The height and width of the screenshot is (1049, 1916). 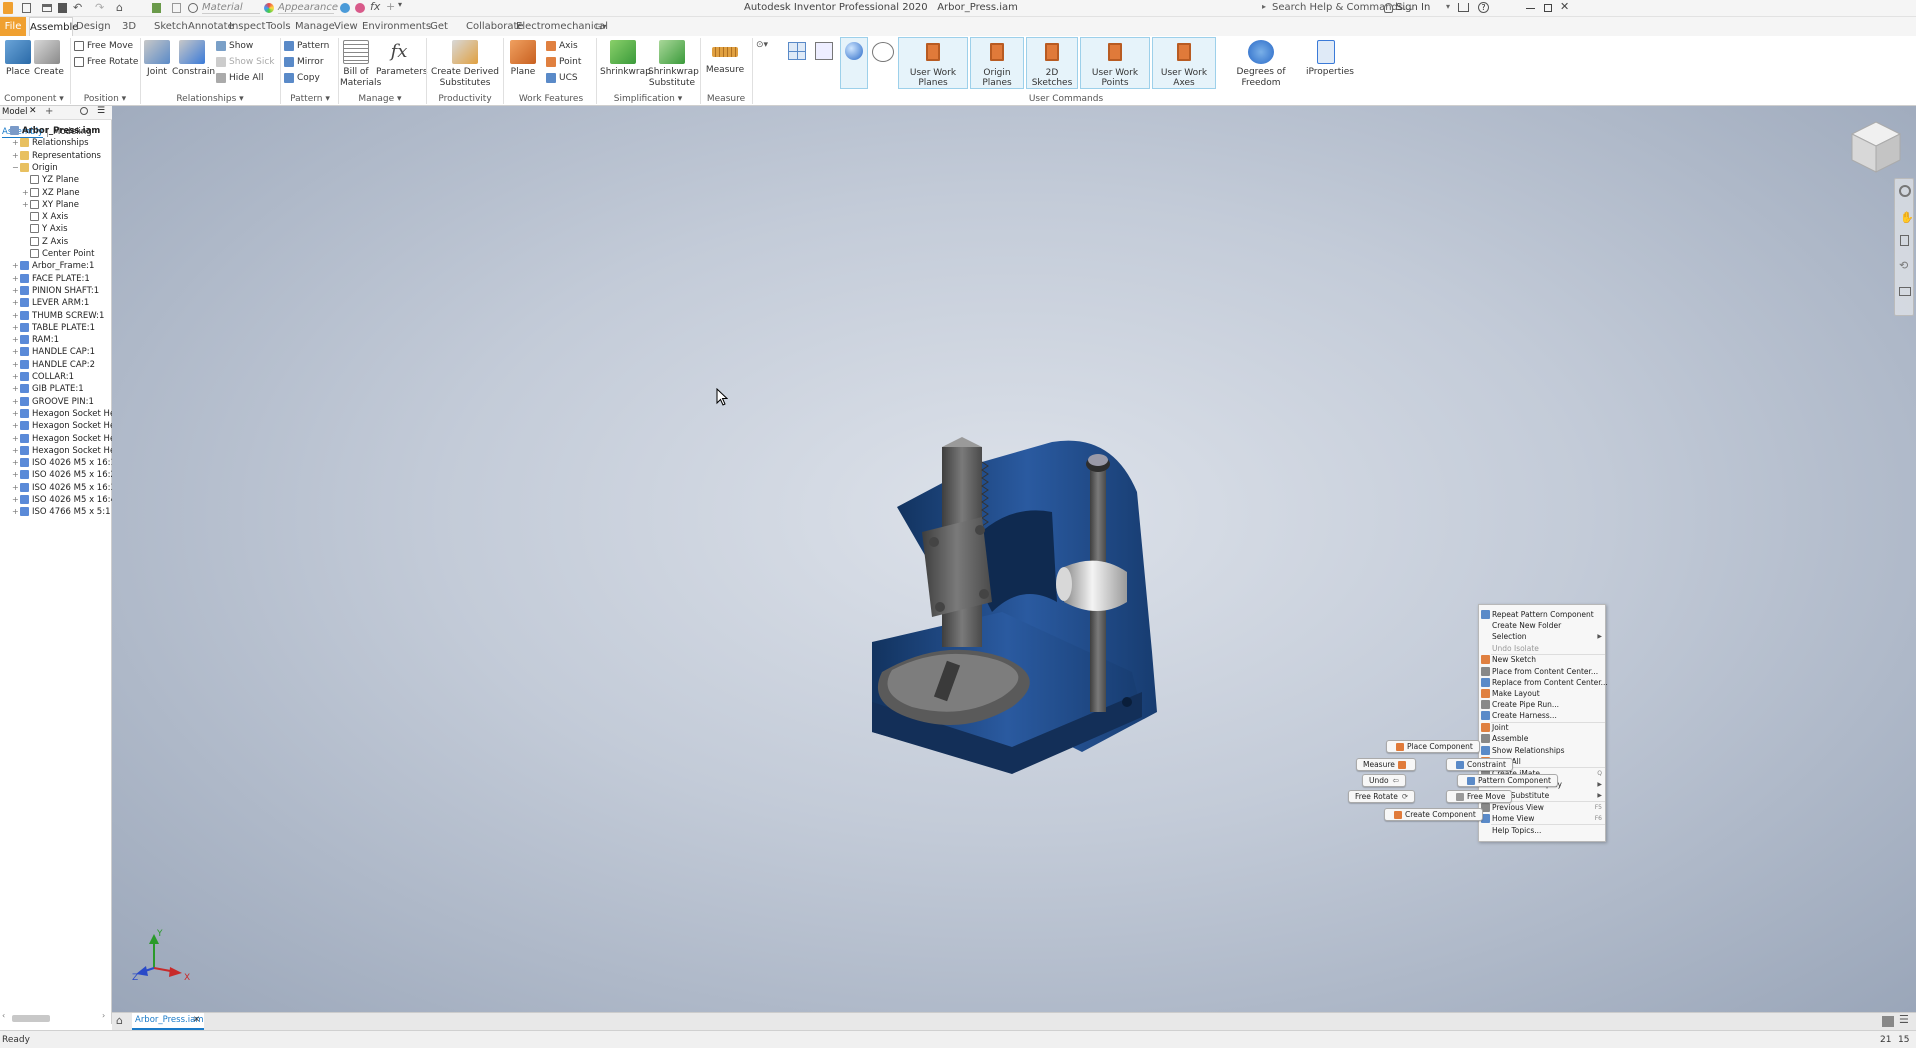 I want to click on tab-electromechanical: Electromechanical, so click(x=562, y=26).